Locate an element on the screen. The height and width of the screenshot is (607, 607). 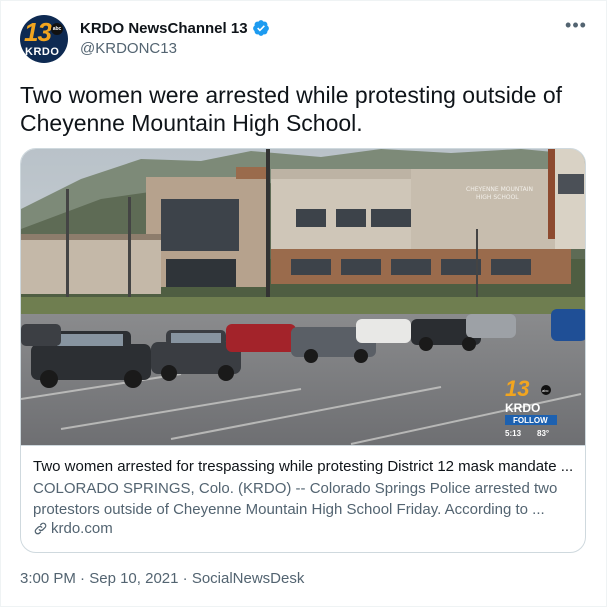
tweet-source: SocialNewsDesk is located at coordinates (248, 578).